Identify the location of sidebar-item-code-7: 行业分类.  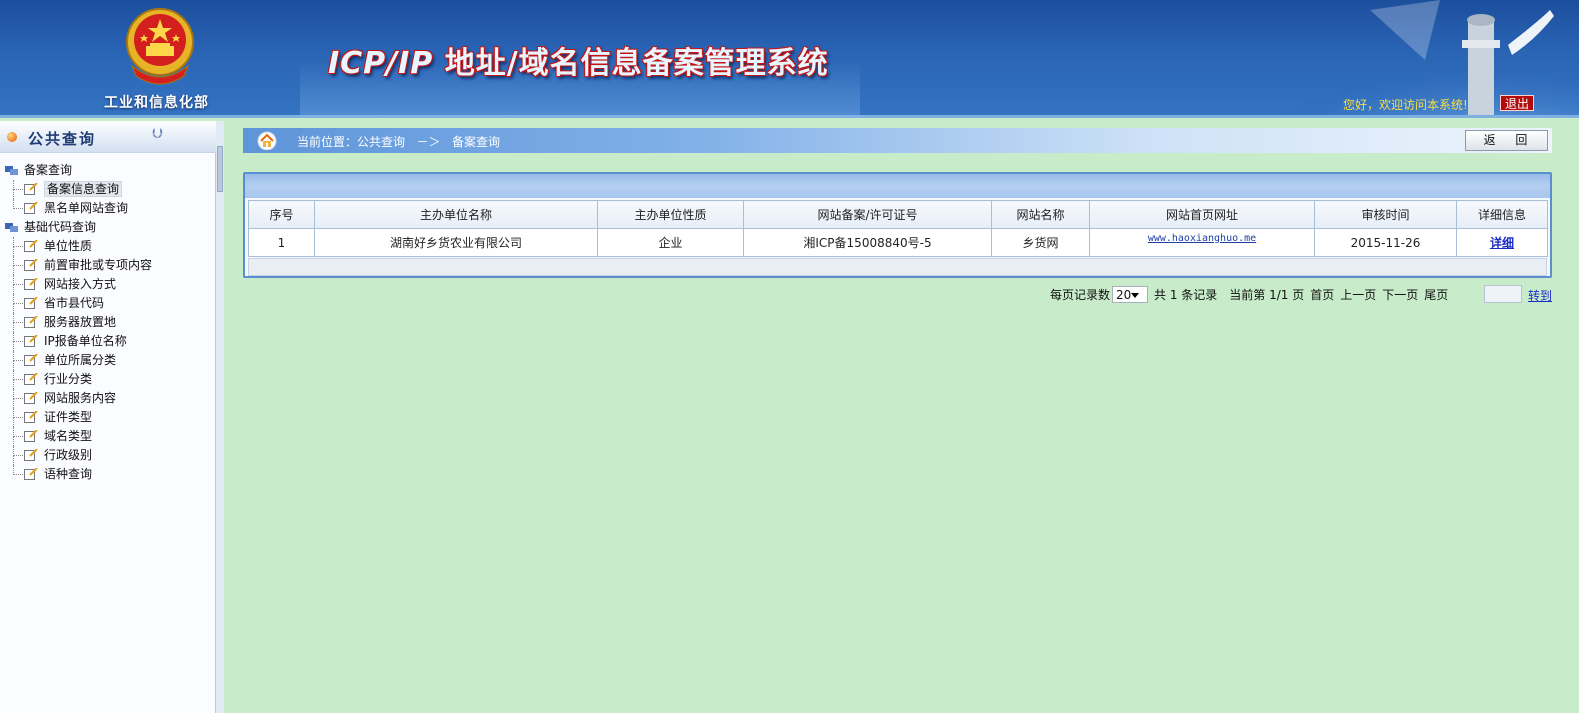
(108, 379).